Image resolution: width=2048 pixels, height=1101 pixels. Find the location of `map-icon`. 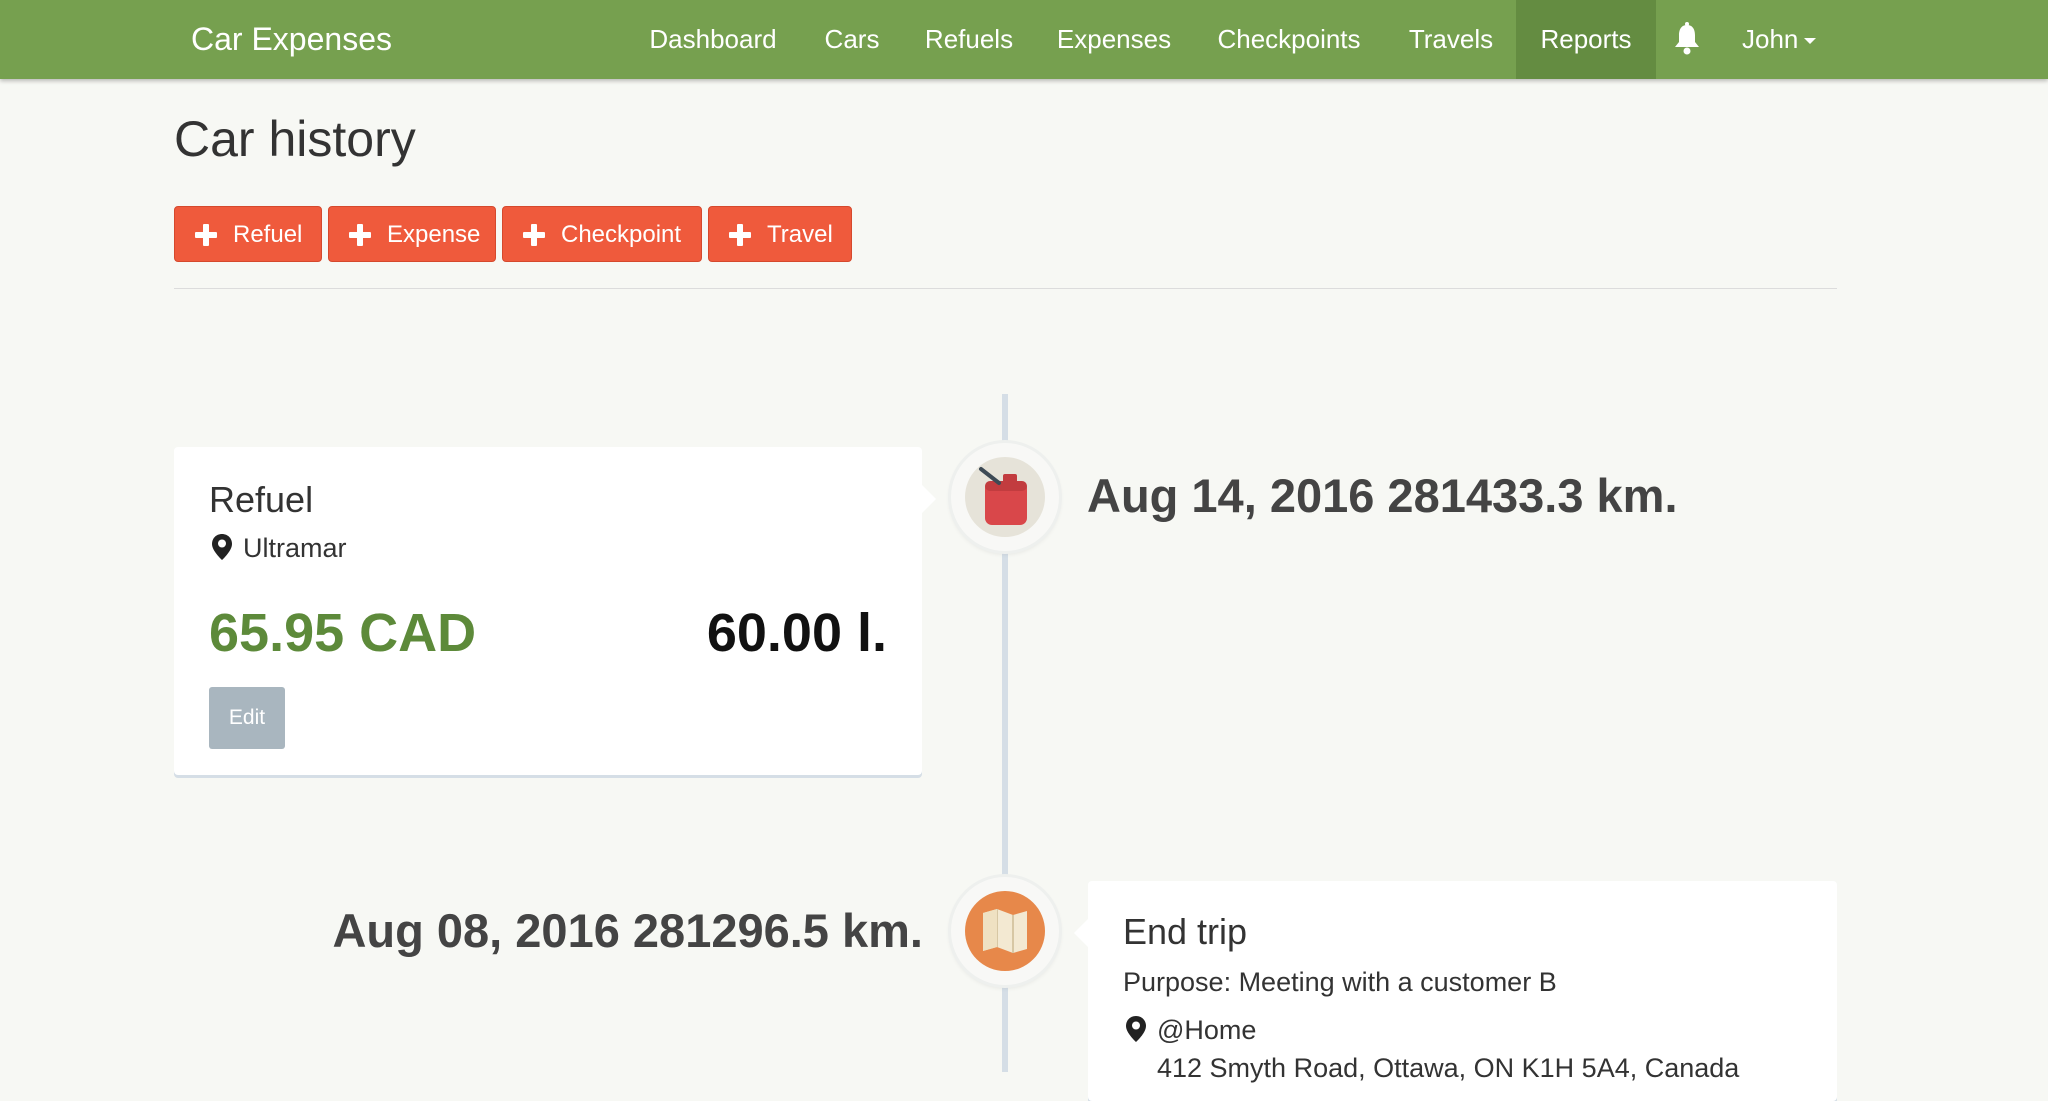

map-icon is located at coordinates (1005, 931).